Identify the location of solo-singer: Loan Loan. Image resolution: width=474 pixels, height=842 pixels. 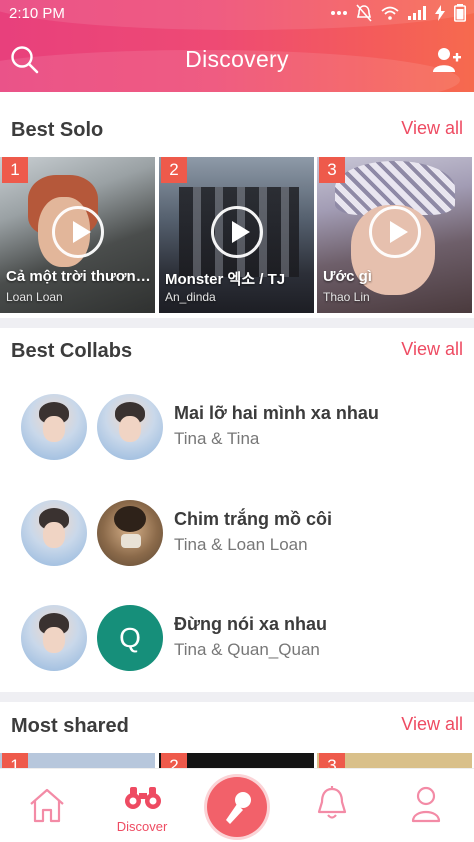
(34, 297).